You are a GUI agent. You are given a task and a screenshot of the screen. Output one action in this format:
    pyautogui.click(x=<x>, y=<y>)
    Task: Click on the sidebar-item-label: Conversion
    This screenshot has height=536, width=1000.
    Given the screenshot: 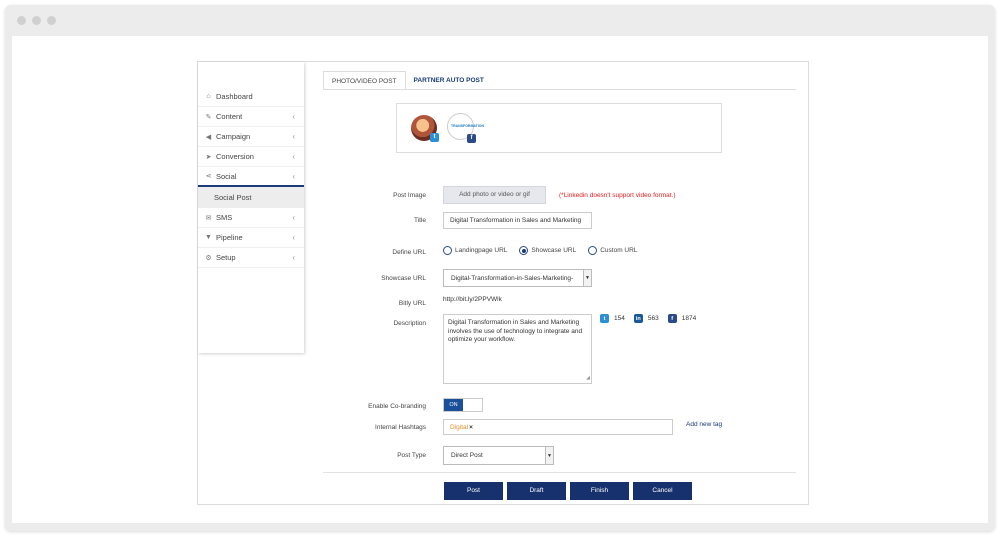 What is the action you would take?
    pyautogui.click(x=235, y=156)
    